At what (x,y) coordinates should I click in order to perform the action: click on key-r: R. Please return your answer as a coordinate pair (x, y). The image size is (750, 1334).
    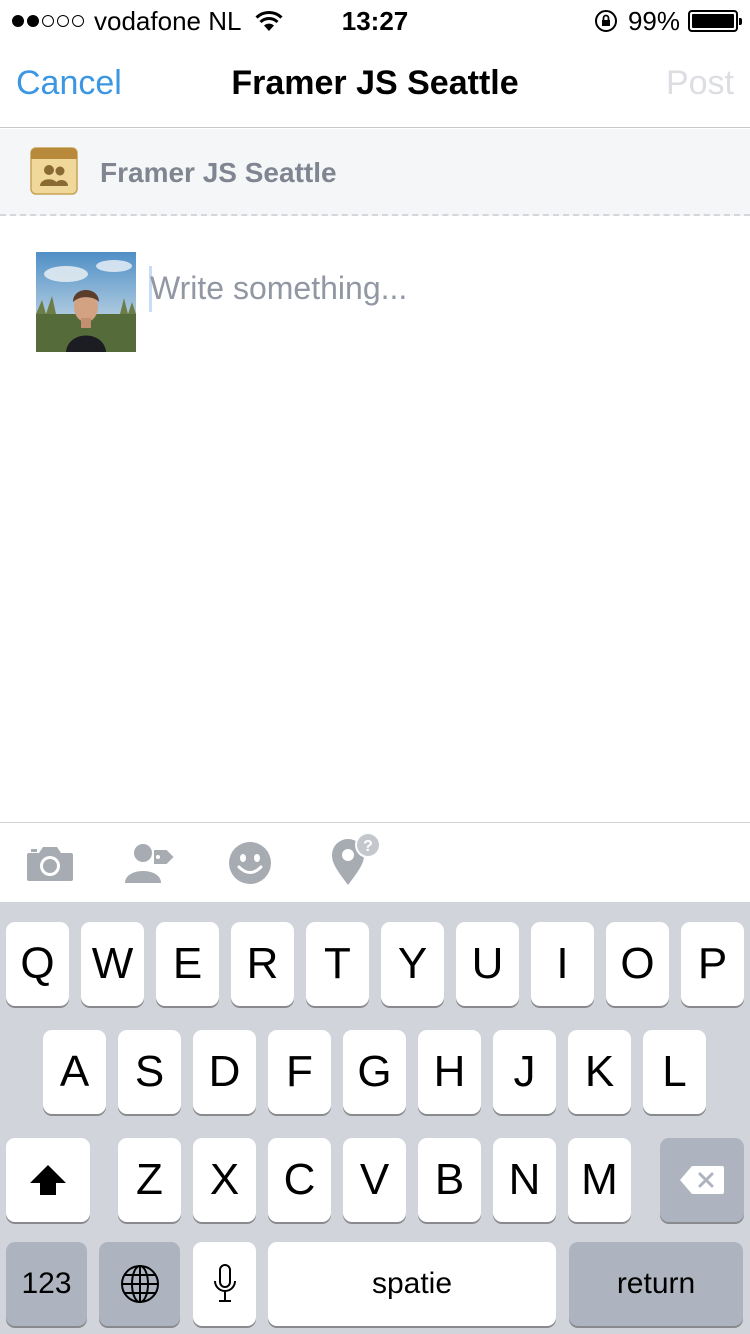
    Looking at the image, I should click on (262, 964).